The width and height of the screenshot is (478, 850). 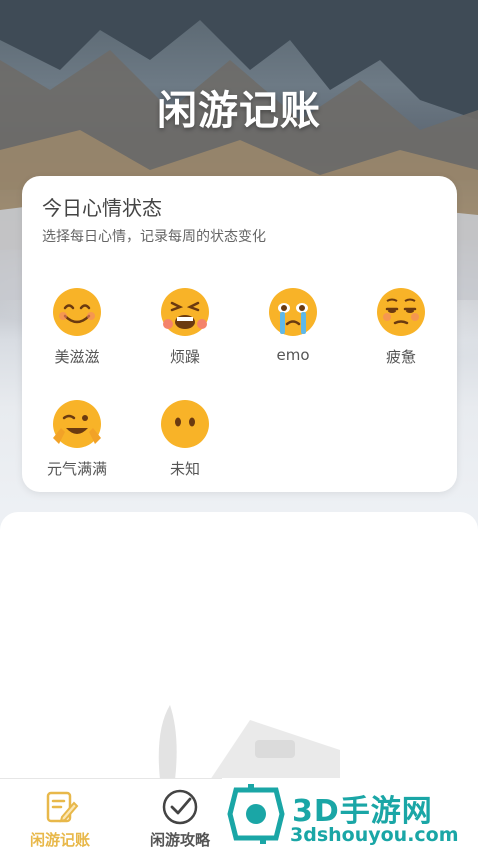 I want to click on winking-fingers-face-icon, so click(x=77, y=424).